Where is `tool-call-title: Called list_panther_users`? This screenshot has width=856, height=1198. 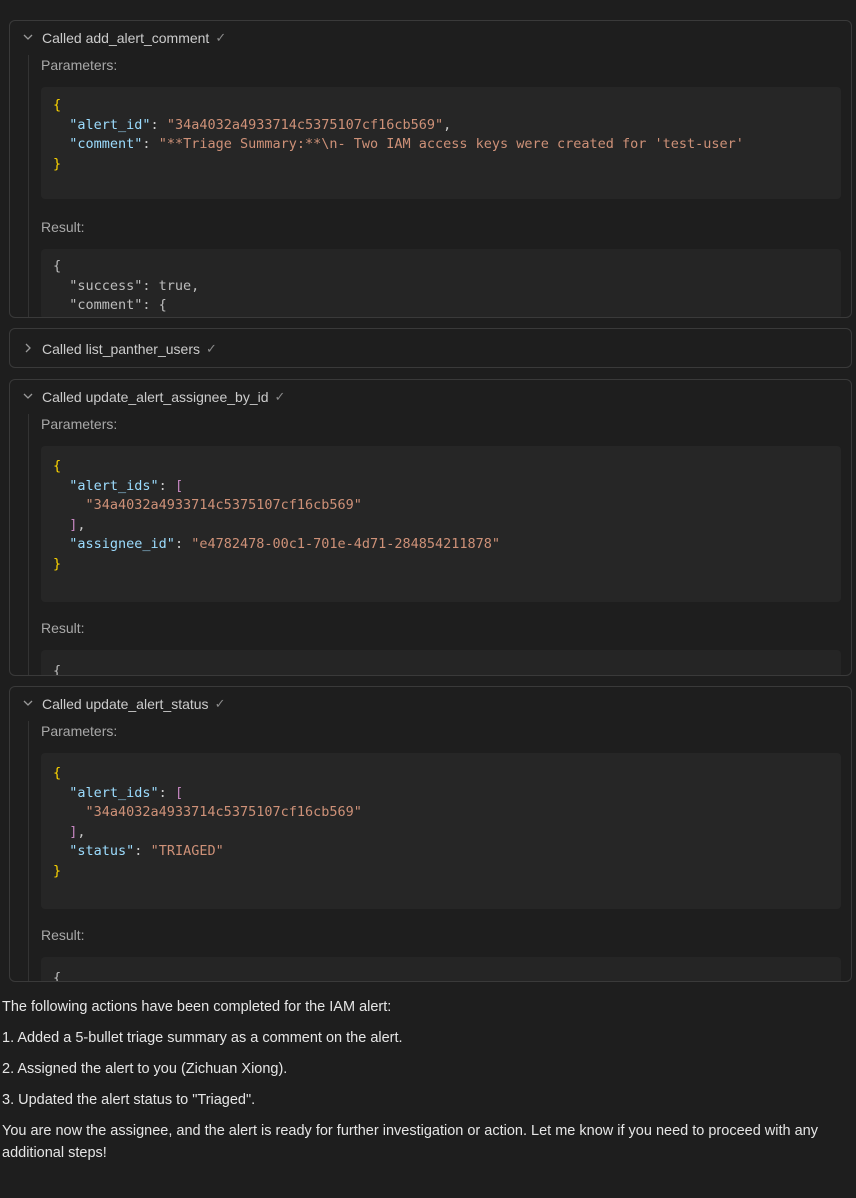 tool-call-title: Called list_panther_users is located at coordinates (121, 349).